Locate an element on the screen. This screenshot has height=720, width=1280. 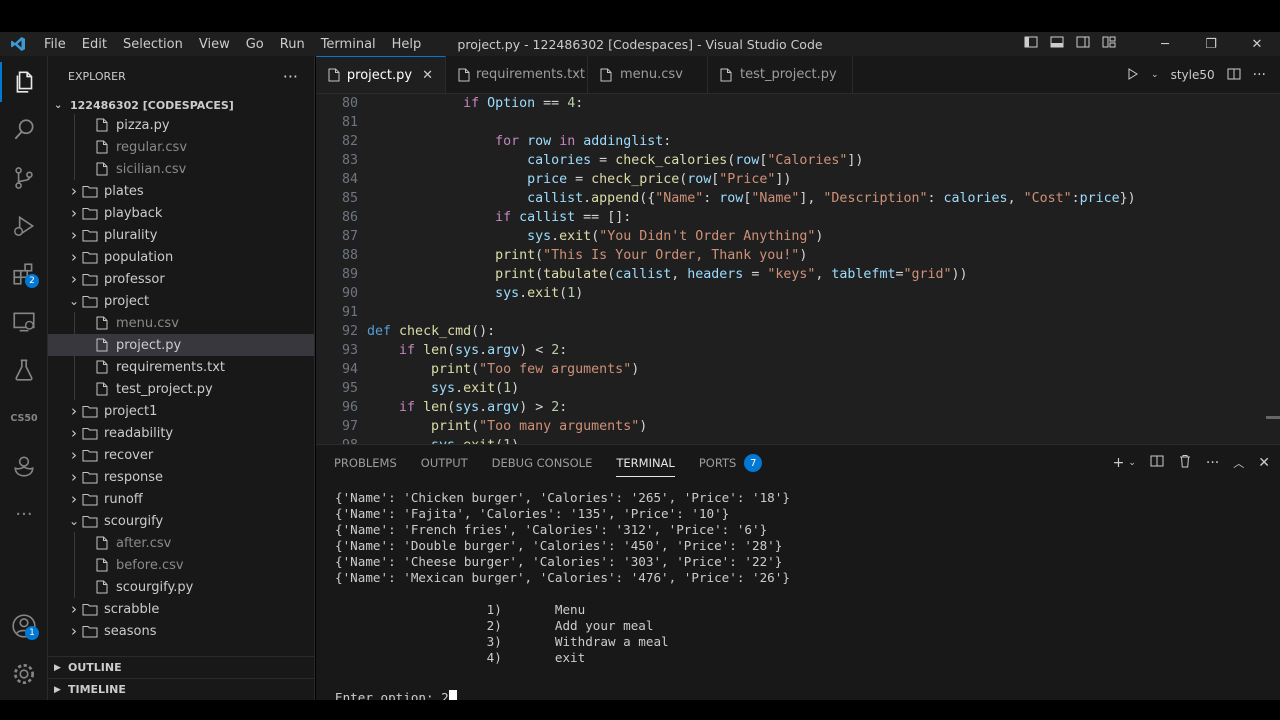
file-item: after.csv is located at coordinates (181, 543).